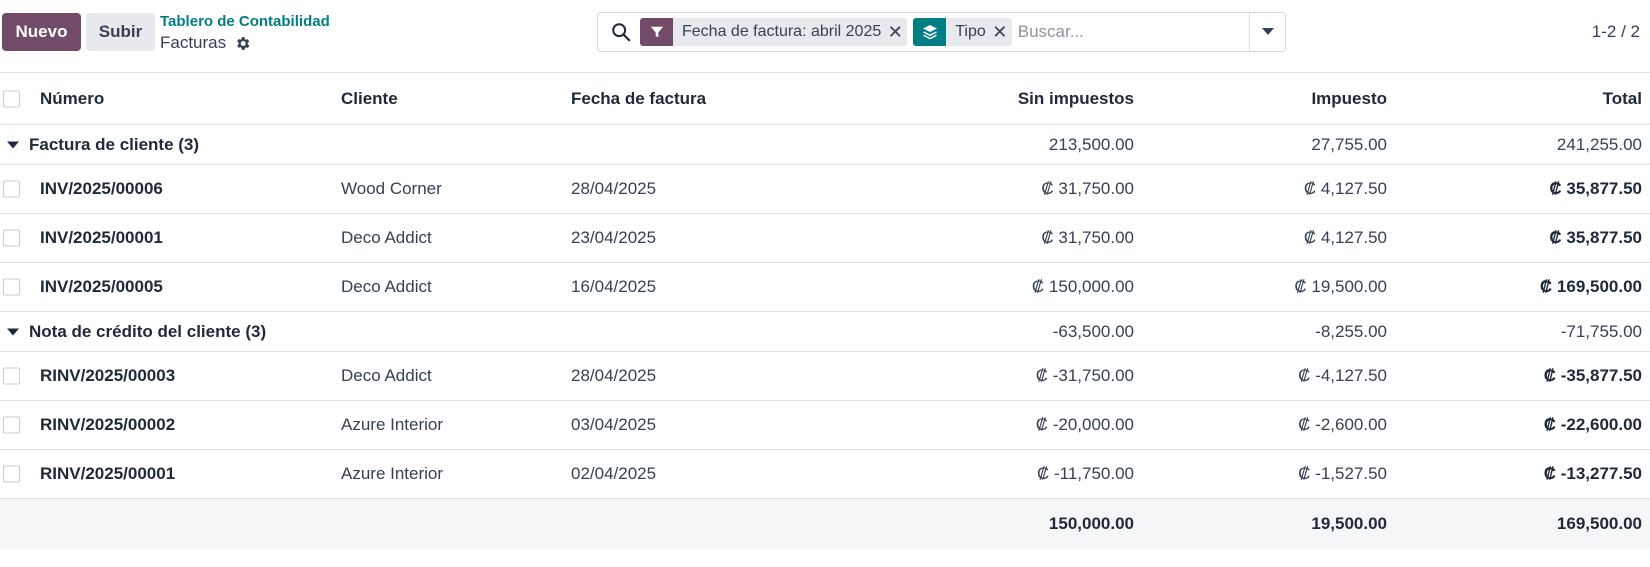 The width and height of the screenshot is (1650, 567). I want to click on amount-untaxed: ₡ 150,000.00, so click(1082, 286).